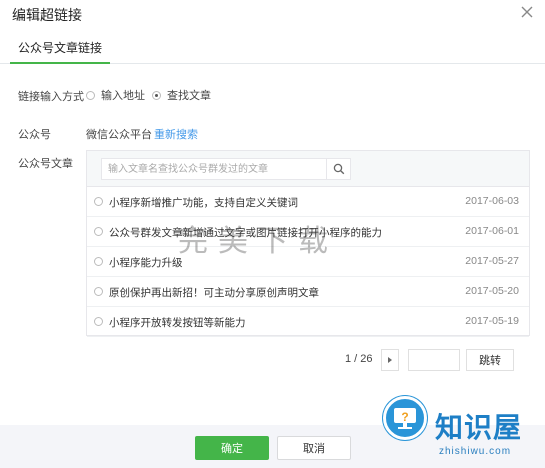 This screenshot has width=545, height=468. What do you see at coordinates (34, 135) in the screenshot?
I see `account-label: 公众号` at bounding box center [34, 135].